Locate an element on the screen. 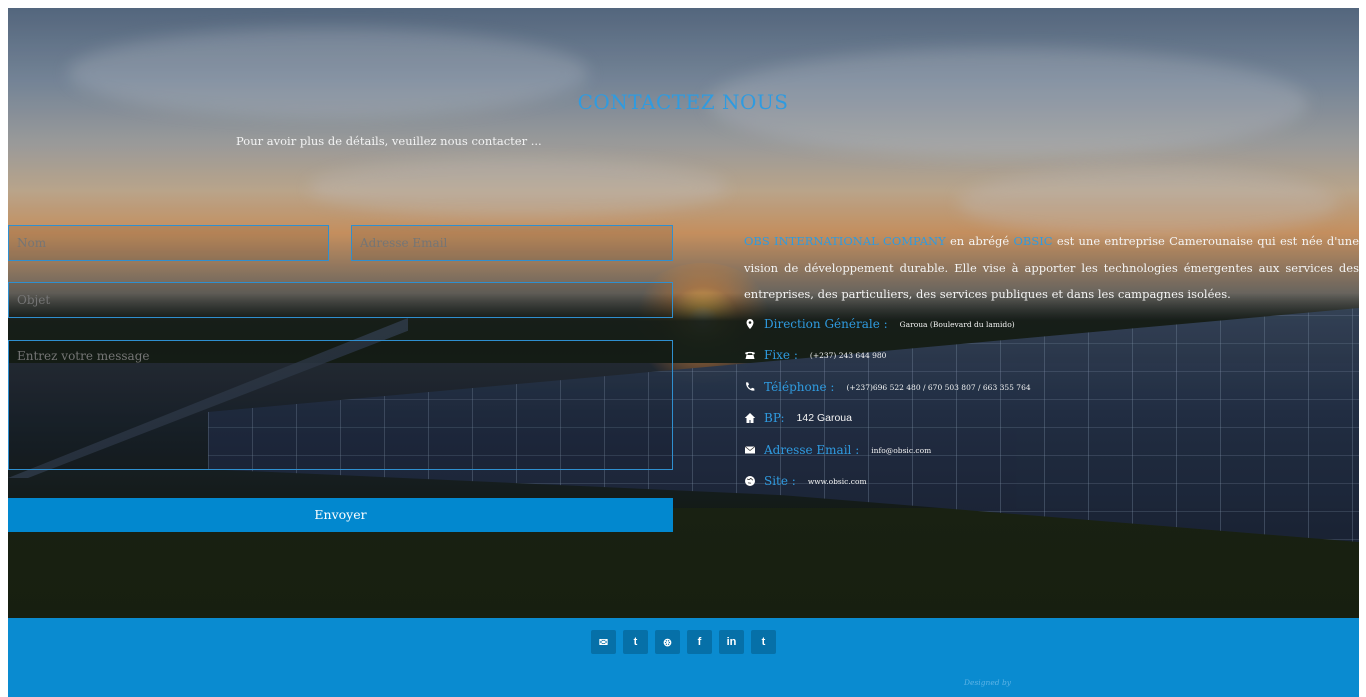 Image resolution: width=1366 pixels, height=697 pixels. email-social-button: ✉ is located at coordinates (603, 642).